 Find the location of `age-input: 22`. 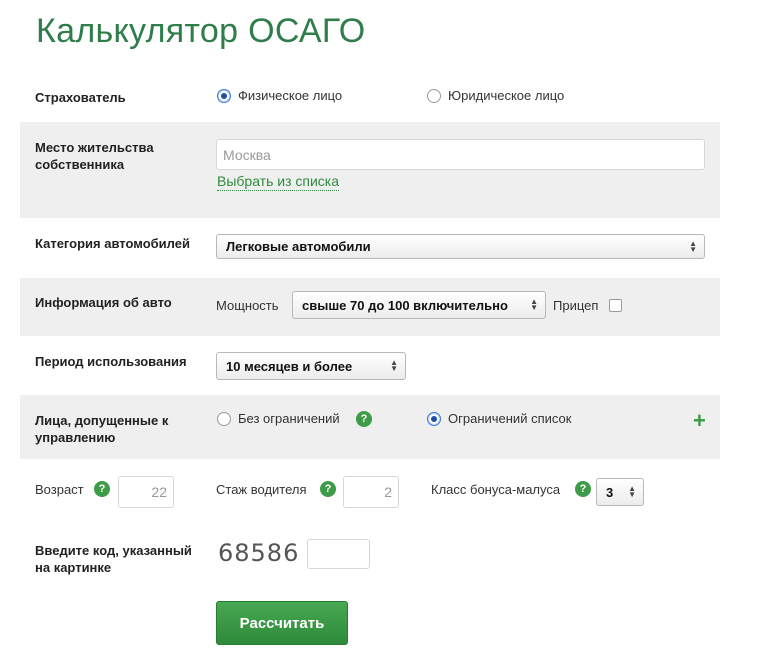

age-input: 22 is located at coordinates (146, 492).